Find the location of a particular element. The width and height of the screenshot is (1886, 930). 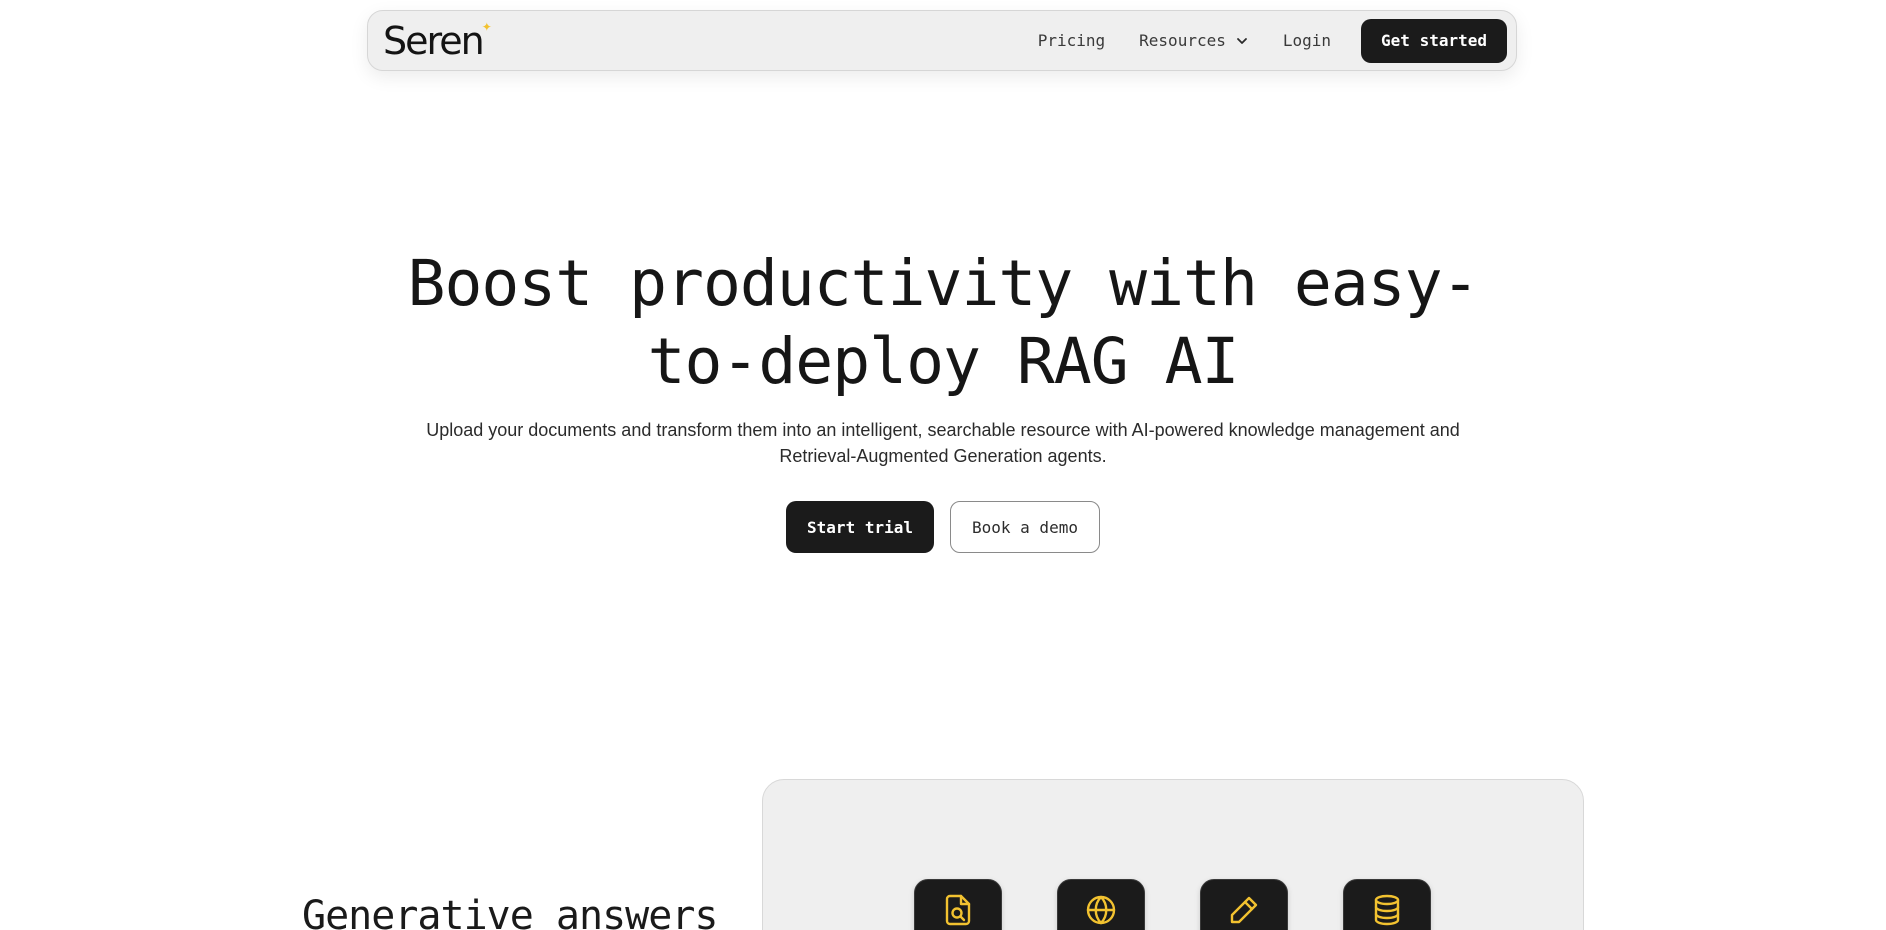

feature-tile-database is located at coordinates (1387, 904).